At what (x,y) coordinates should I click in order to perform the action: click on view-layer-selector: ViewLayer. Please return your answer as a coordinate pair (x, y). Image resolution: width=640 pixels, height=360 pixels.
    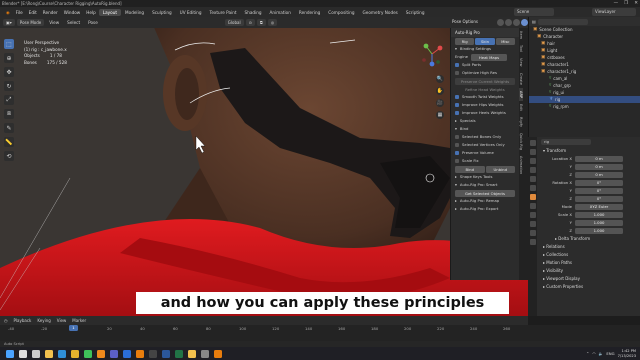
    Looking at the image, I should click on (614, 12).